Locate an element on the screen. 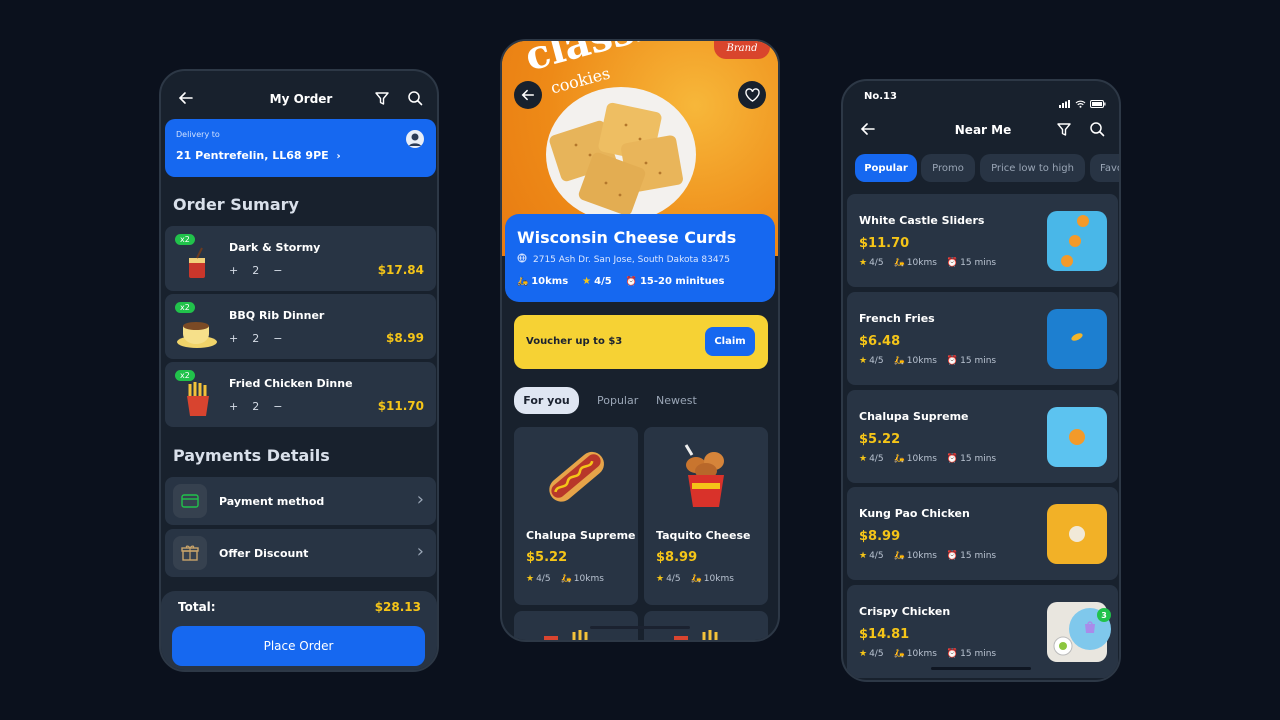  payment-method-label: Payment method is located at coordinates (272, 501).